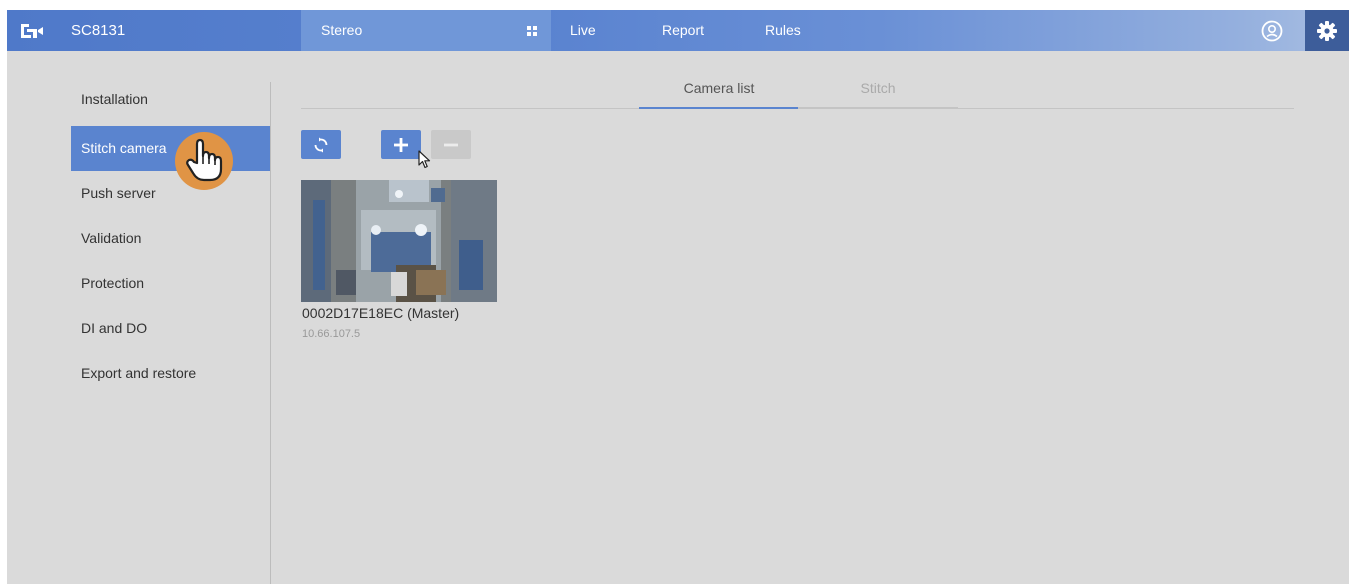 The height and width of the screenshot is (584, 1349). Describe the element at coordinates (783, 30) in the screenshot. I see `nav-rules: Rules` at that location.